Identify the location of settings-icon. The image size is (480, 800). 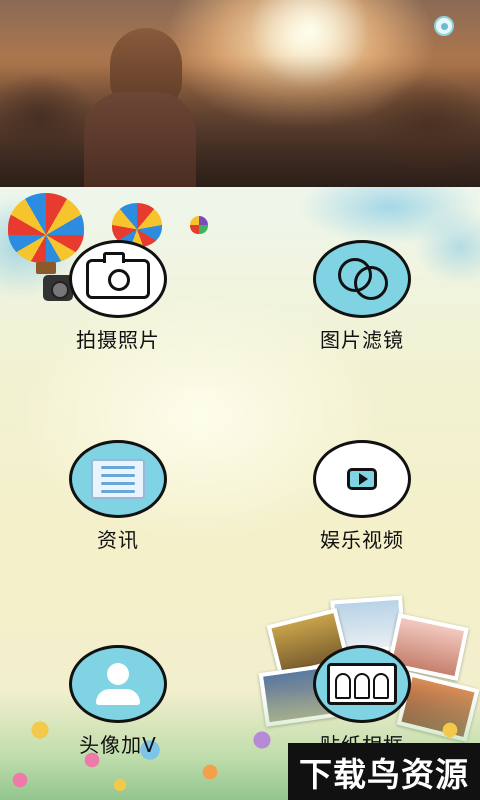
(444, 26).